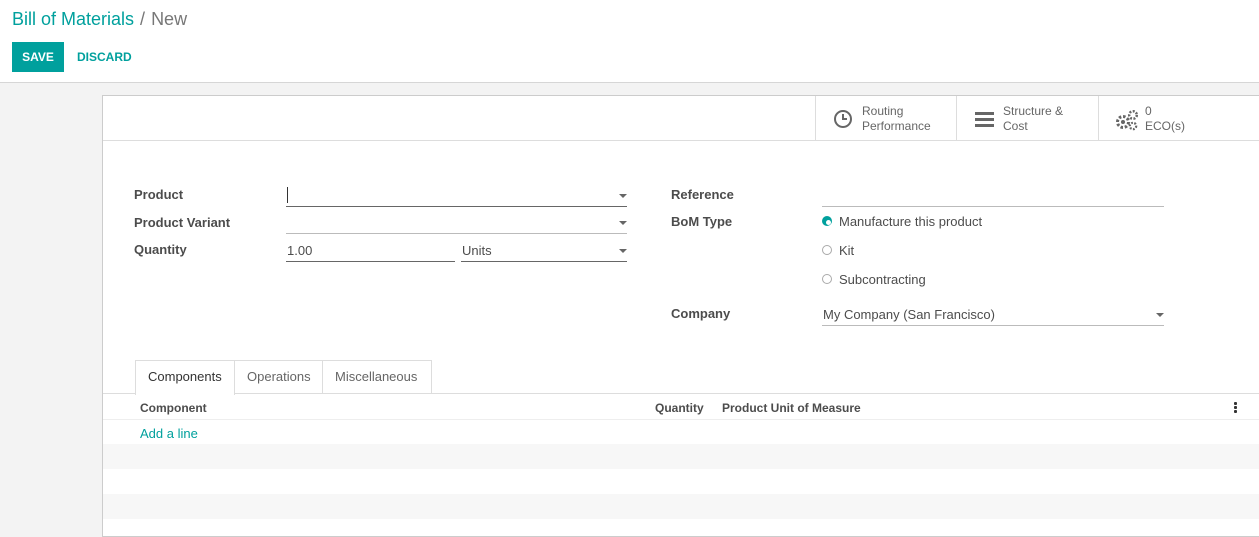  I want to click on reference-label: Reference, so click(702, 194).